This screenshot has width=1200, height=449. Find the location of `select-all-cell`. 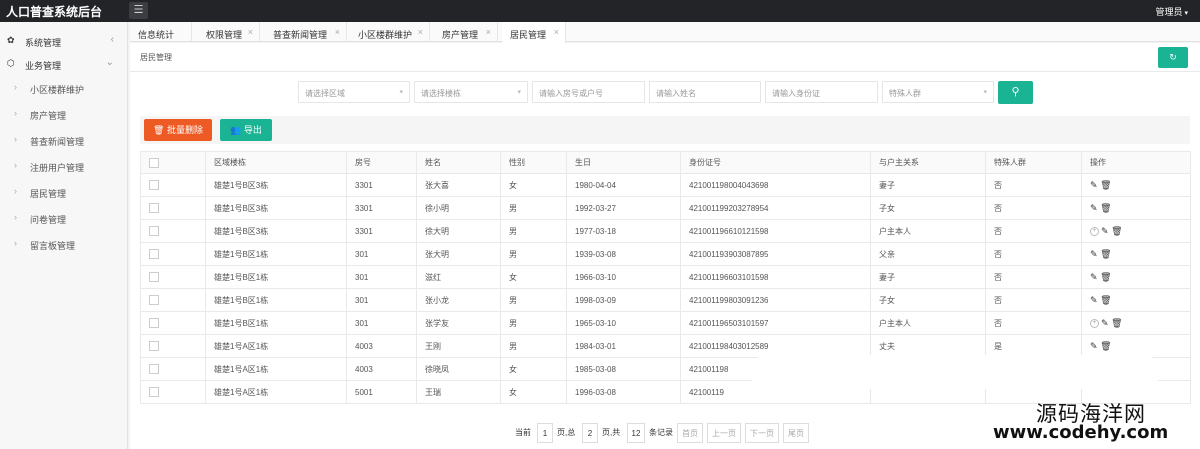

select-all-cell is located at coordinates (173, 162).